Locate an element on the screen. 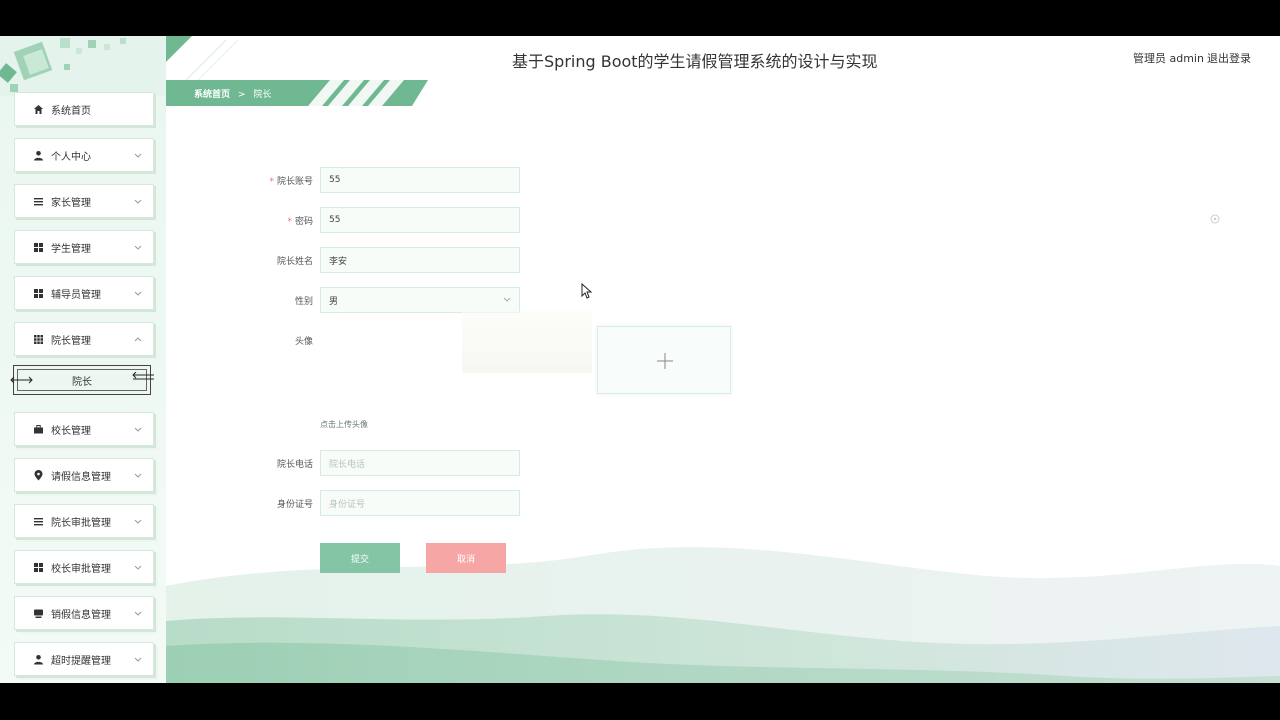 The width and height of the screenshot is (1280, 720). sidebar-item-label: 学生管理 is located at coordinates (71, 249).